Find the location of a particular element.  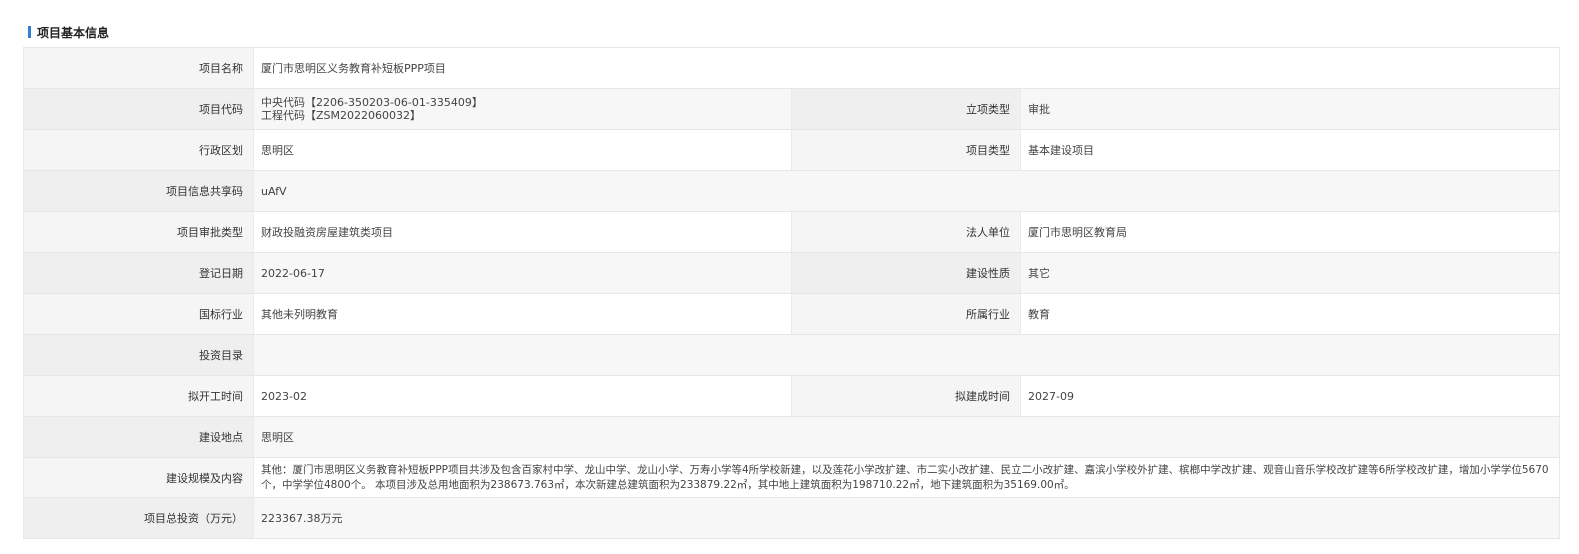

label-scale: 建设规模及内容 is located at coordinates (139, 477).